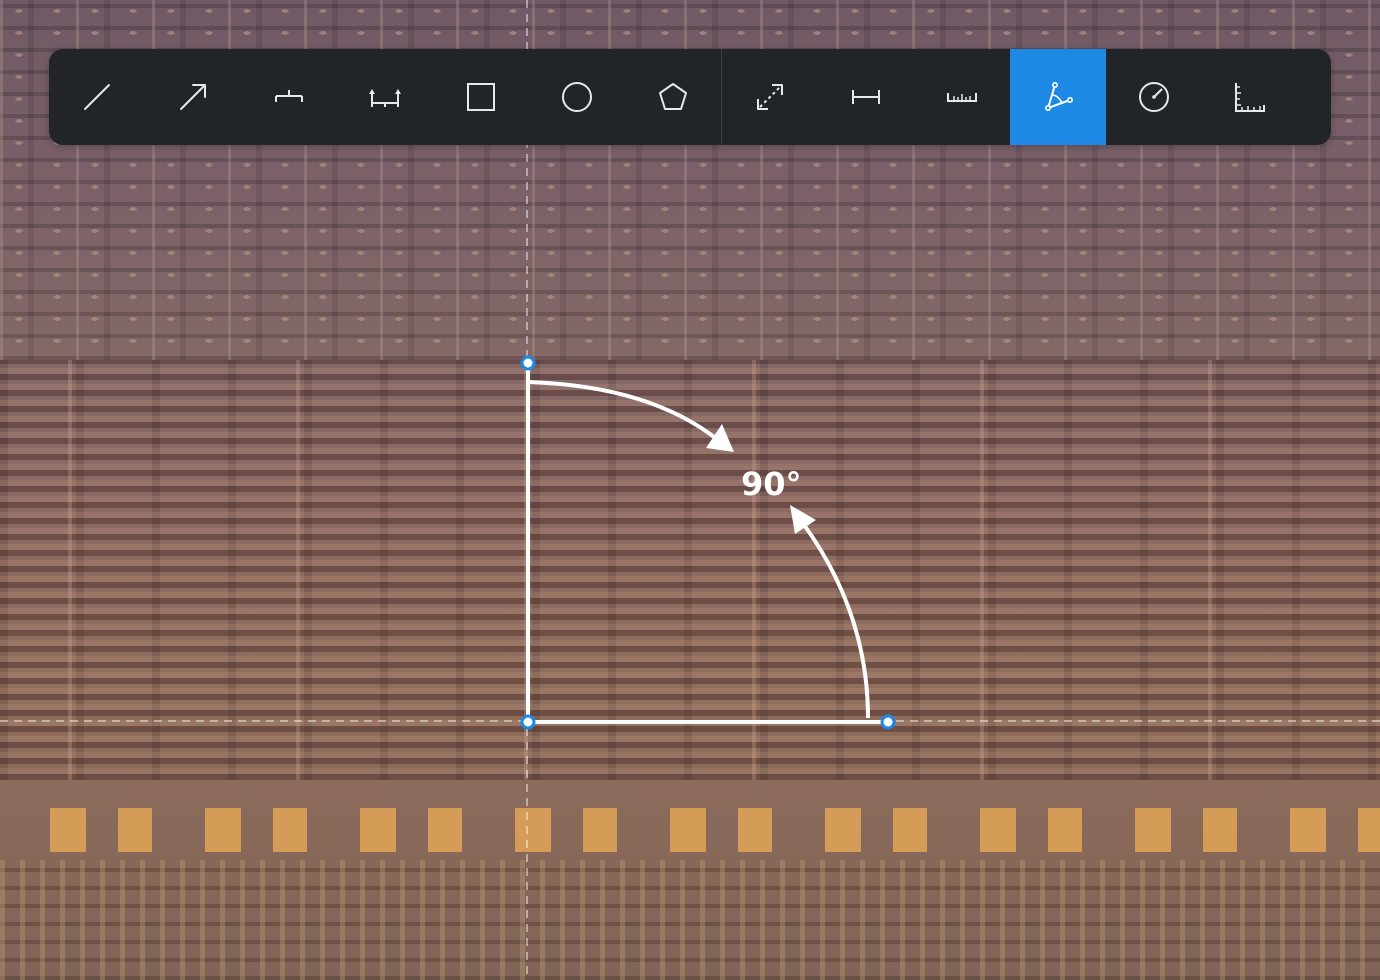 The height and width of the screenshot is (980, 1380). I want to click on ruler-tool, so click(962, 97).